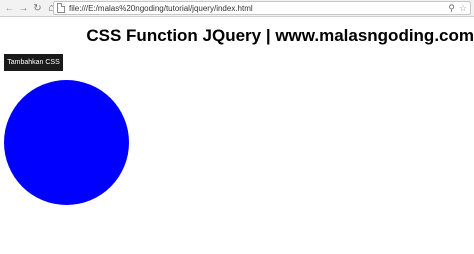 This screenshot has height=254, width=474. I want to click on search-icon: ⚲, so click(451, 8).